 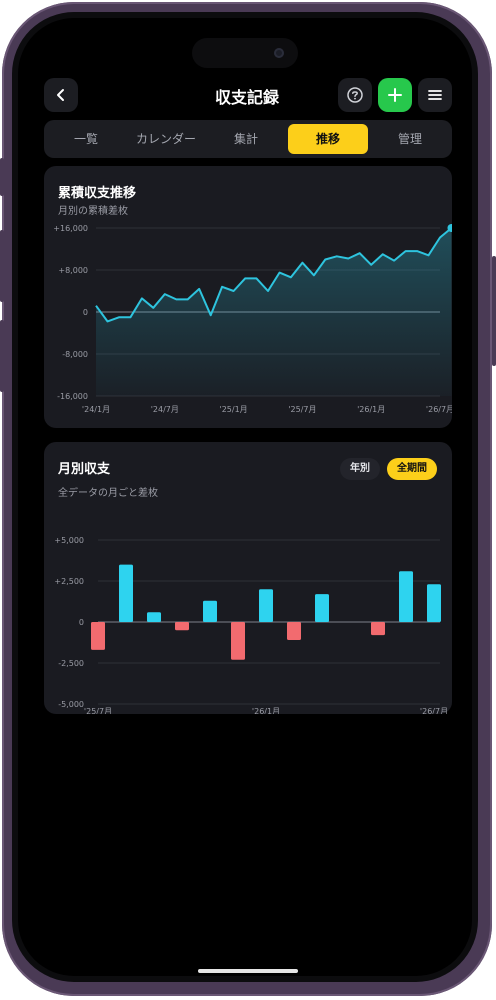 What do you see at coordinates (73, 270) in the screenshot?
I see `y-tick-label: +8,000` at bounding box center [73, 270].